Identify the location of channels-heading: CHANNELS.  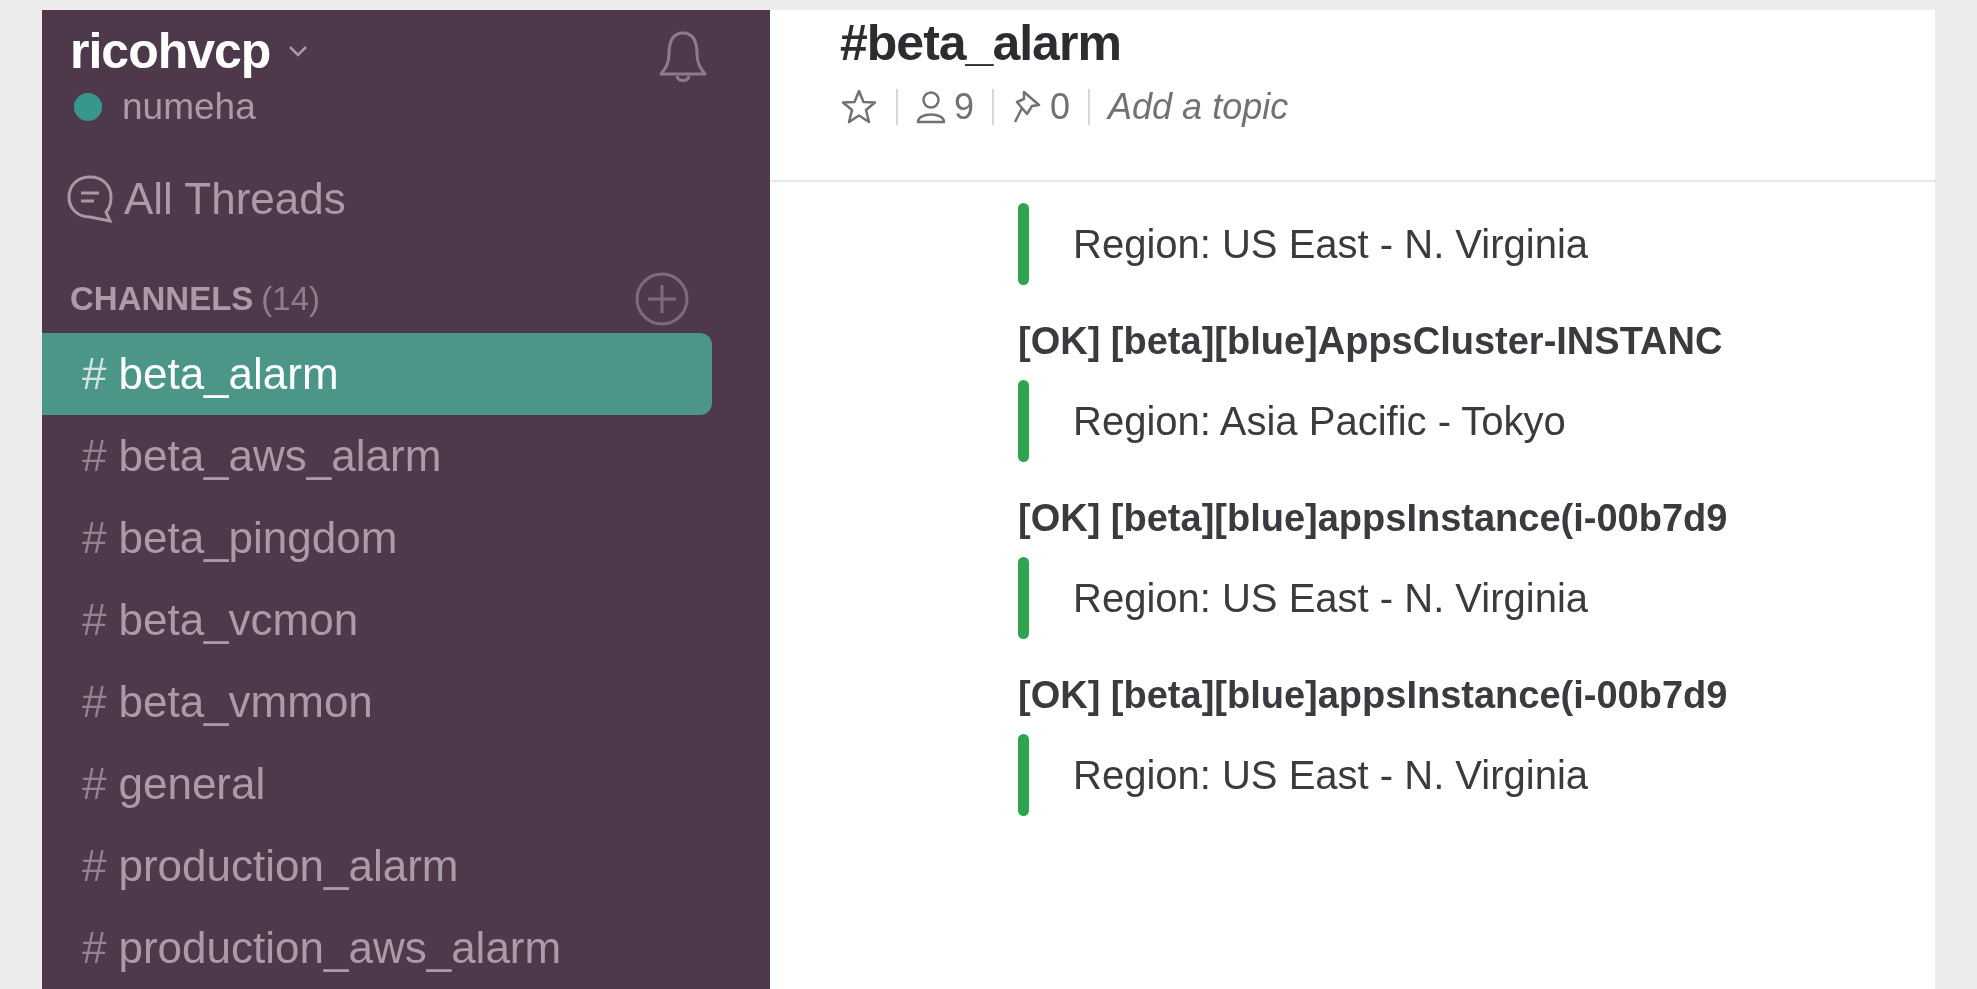
(162, 299).